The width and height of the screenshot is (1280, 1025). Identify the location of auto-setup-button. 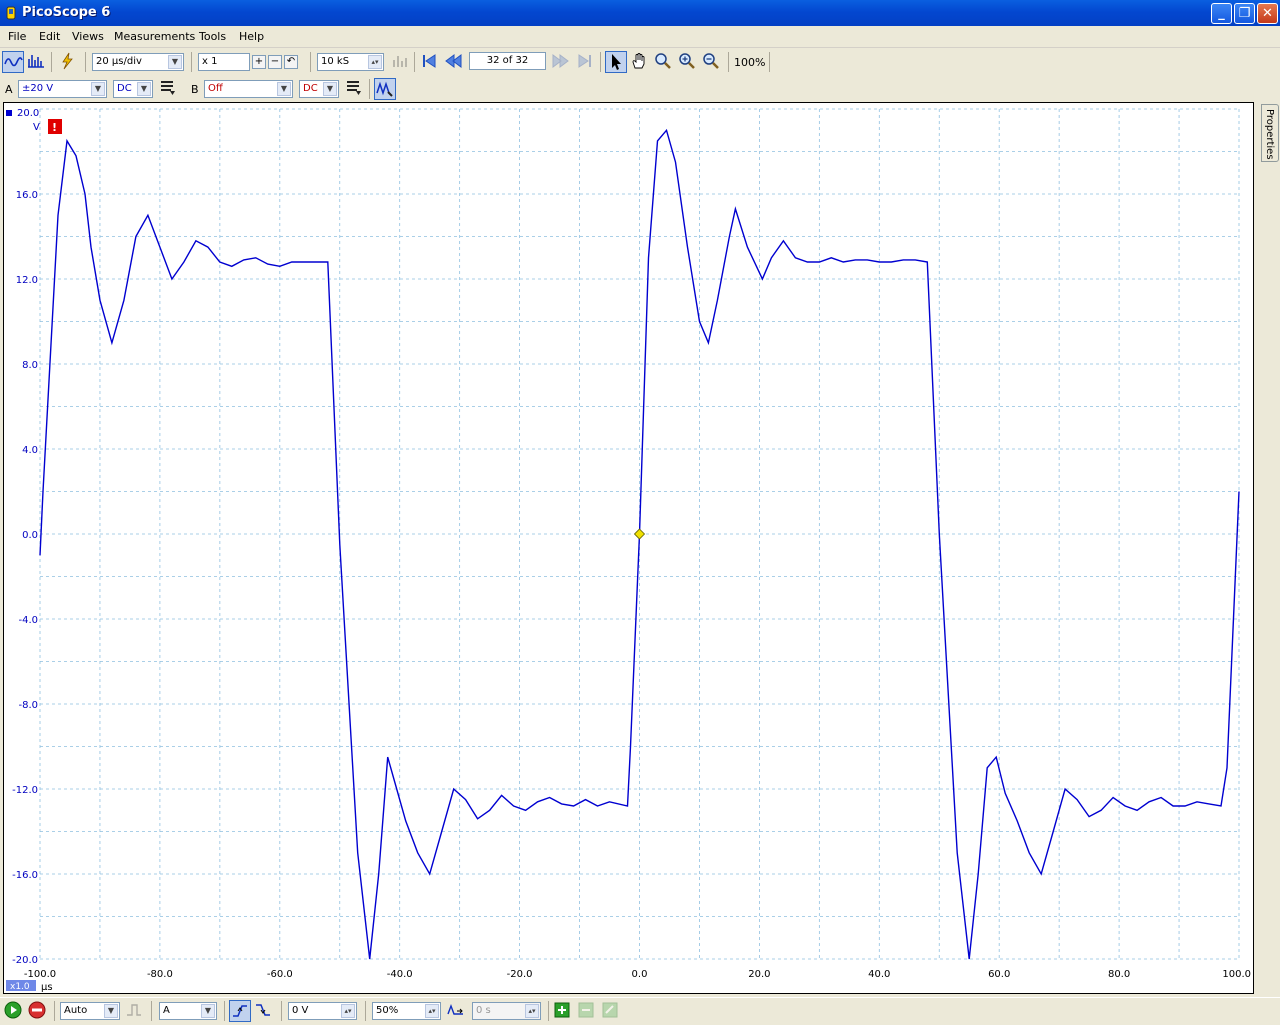
(68, 62).